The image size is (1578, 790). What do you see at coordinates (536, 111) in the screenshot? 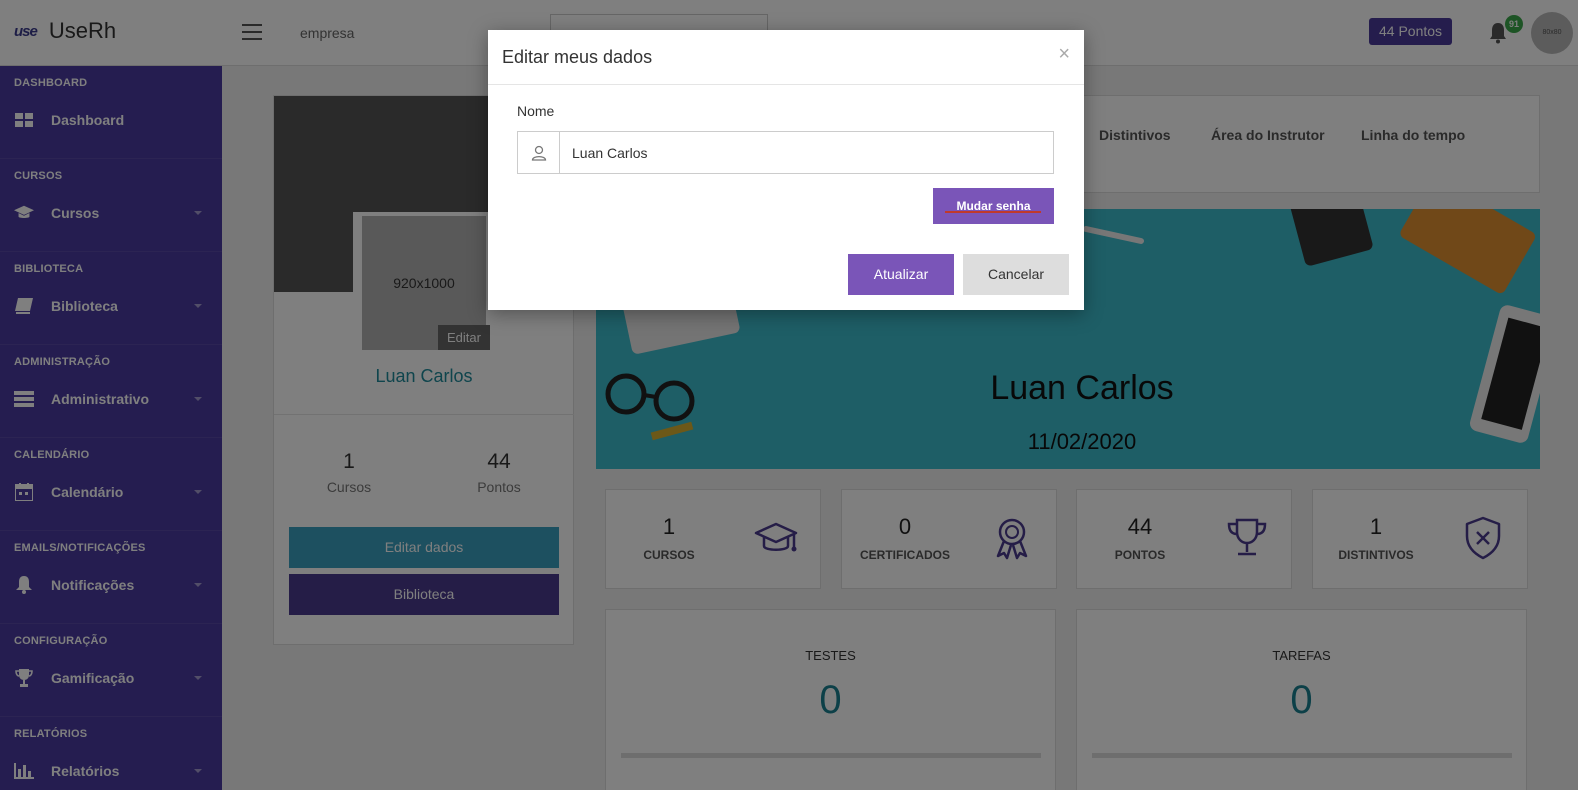
I see `name-field-label: Nome` at bounding box center [536, 111].